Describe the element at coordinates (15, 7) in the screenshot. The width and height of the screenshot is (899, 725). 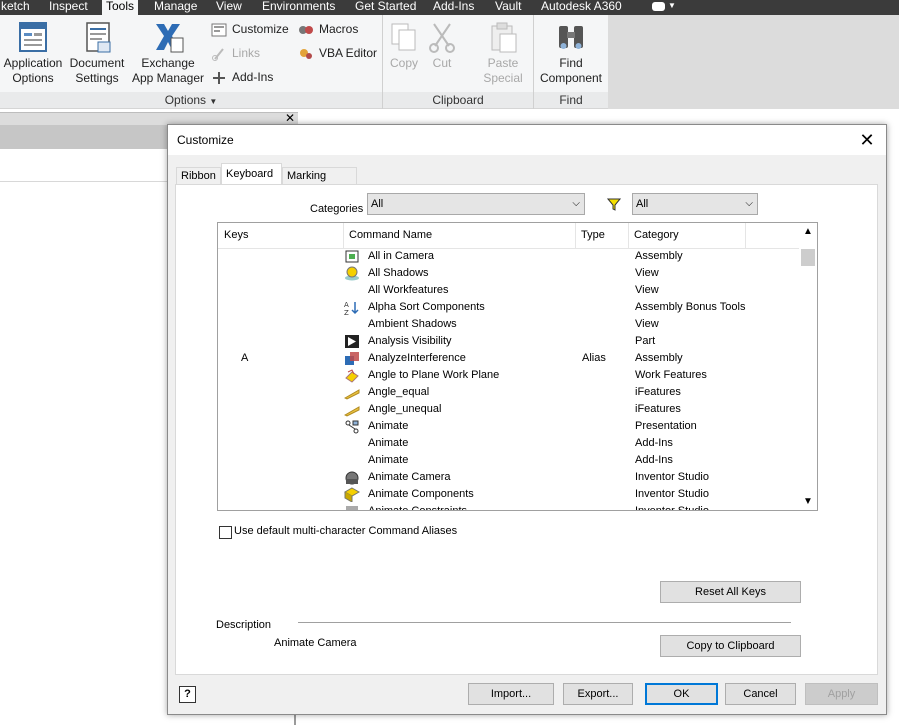
I see `tab-sketch: ketch` at that location.